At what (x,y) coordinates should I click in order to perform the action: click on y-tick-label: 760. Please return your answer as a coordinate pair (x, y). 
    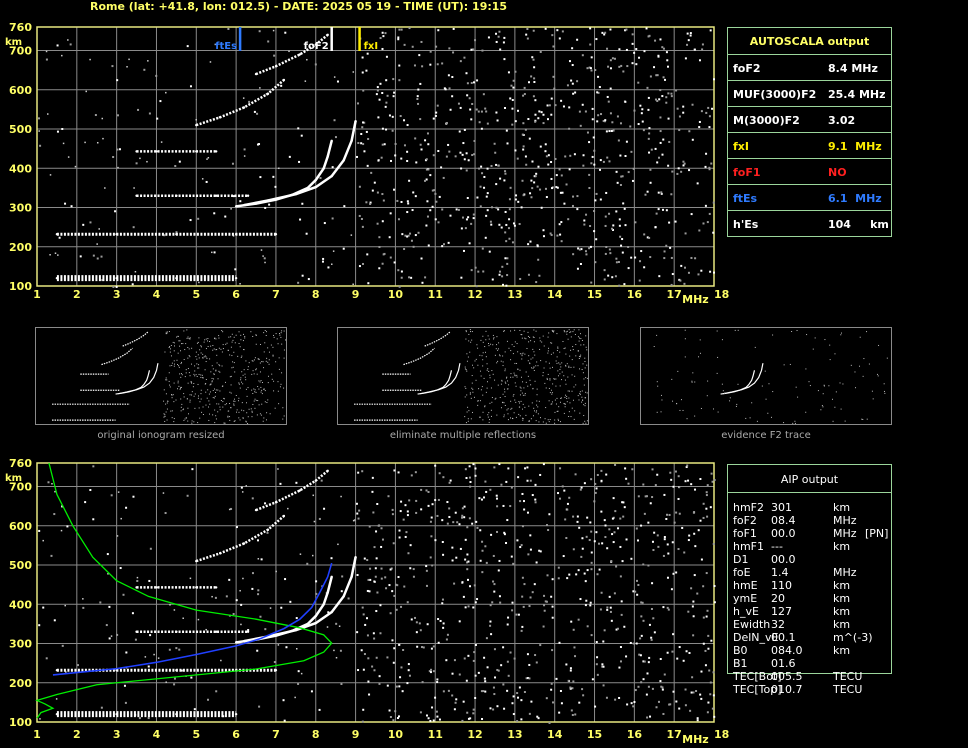
    Looking at the image, I should click on (20, 463).